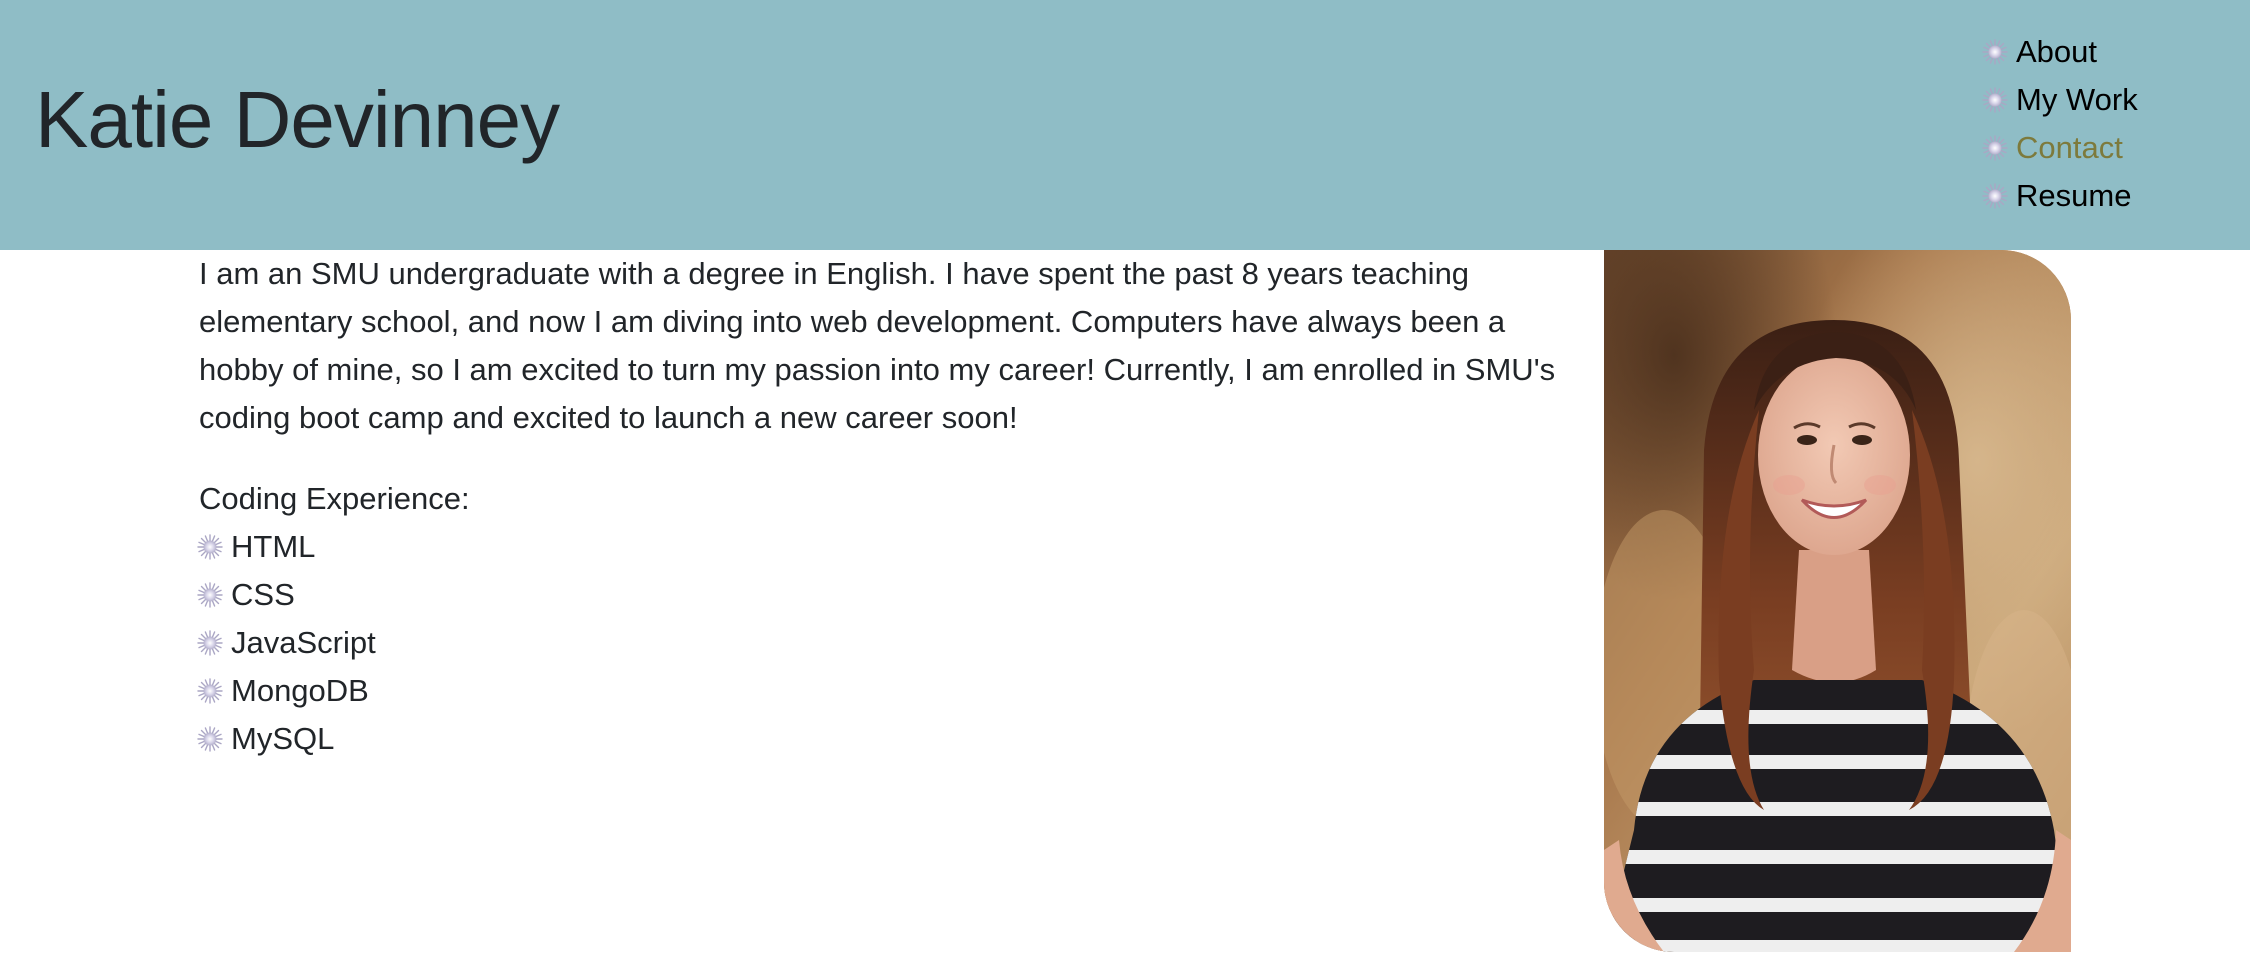 This screenshot has height=964, width=2250. Describe the element at coordinates (273, 546) in the screenshot. I see `experience-label: HTML` at that location.